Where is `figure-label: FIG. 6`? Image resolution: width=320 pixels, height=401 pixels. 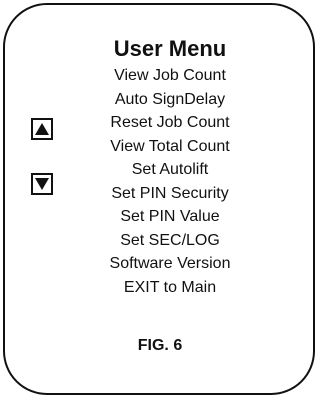
figure-label: FIG. 6 is located at coordinates (160, 345).